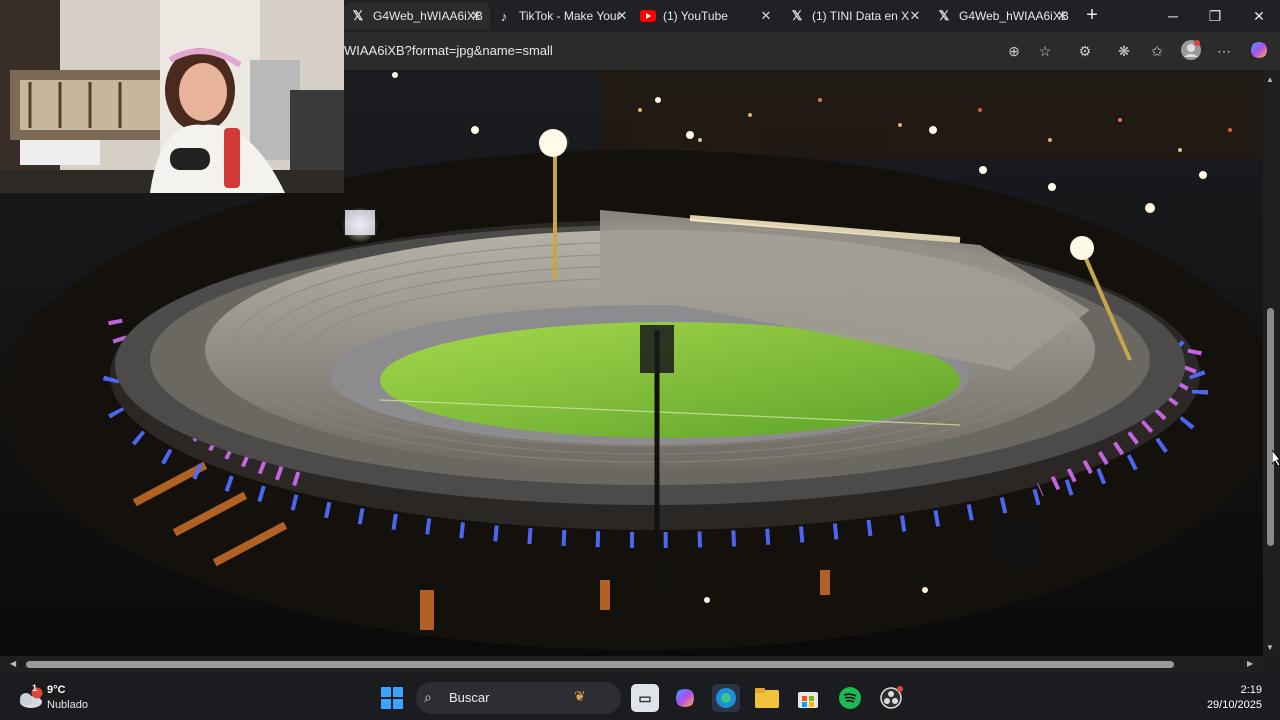  Describe the element at coordinates (518, 698) in the screenshot. I see `taskbar-search-box` at that location.